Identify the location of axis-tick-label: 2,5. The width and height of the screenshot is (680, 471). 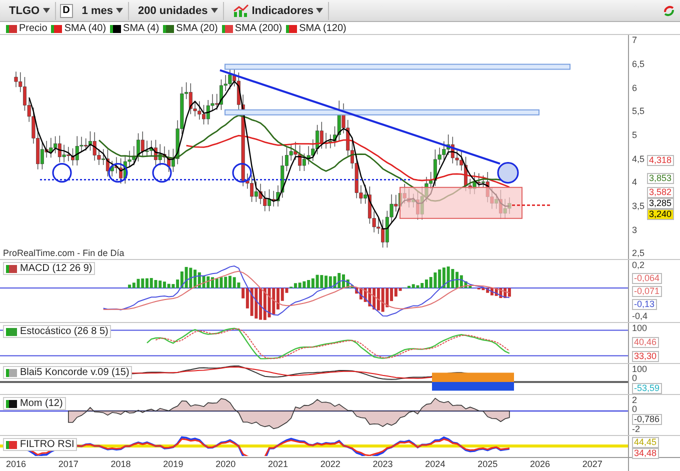
(638, 253).